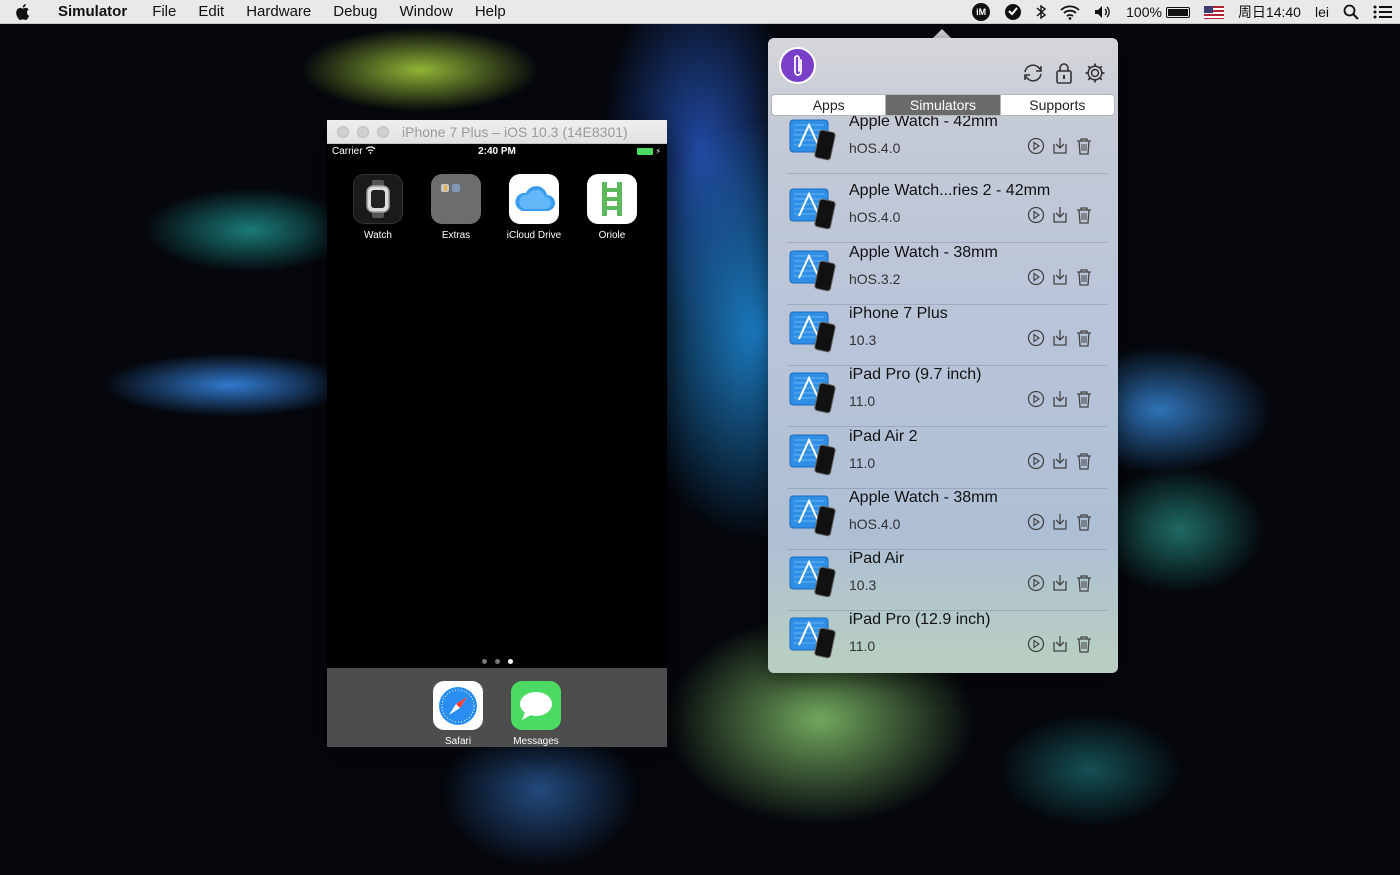 This screenshot has height=875, width=1400. Describe the element at coordinates (829, 105) in the screenshot. I see `tab-apps: Apps` at that location.